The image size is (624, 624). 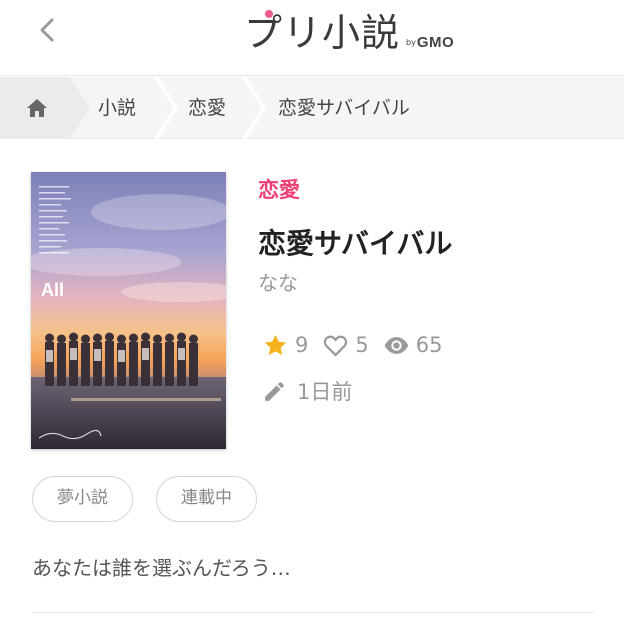 I want to click on tag-serializing: 連載中, so click(x=206, y=499).